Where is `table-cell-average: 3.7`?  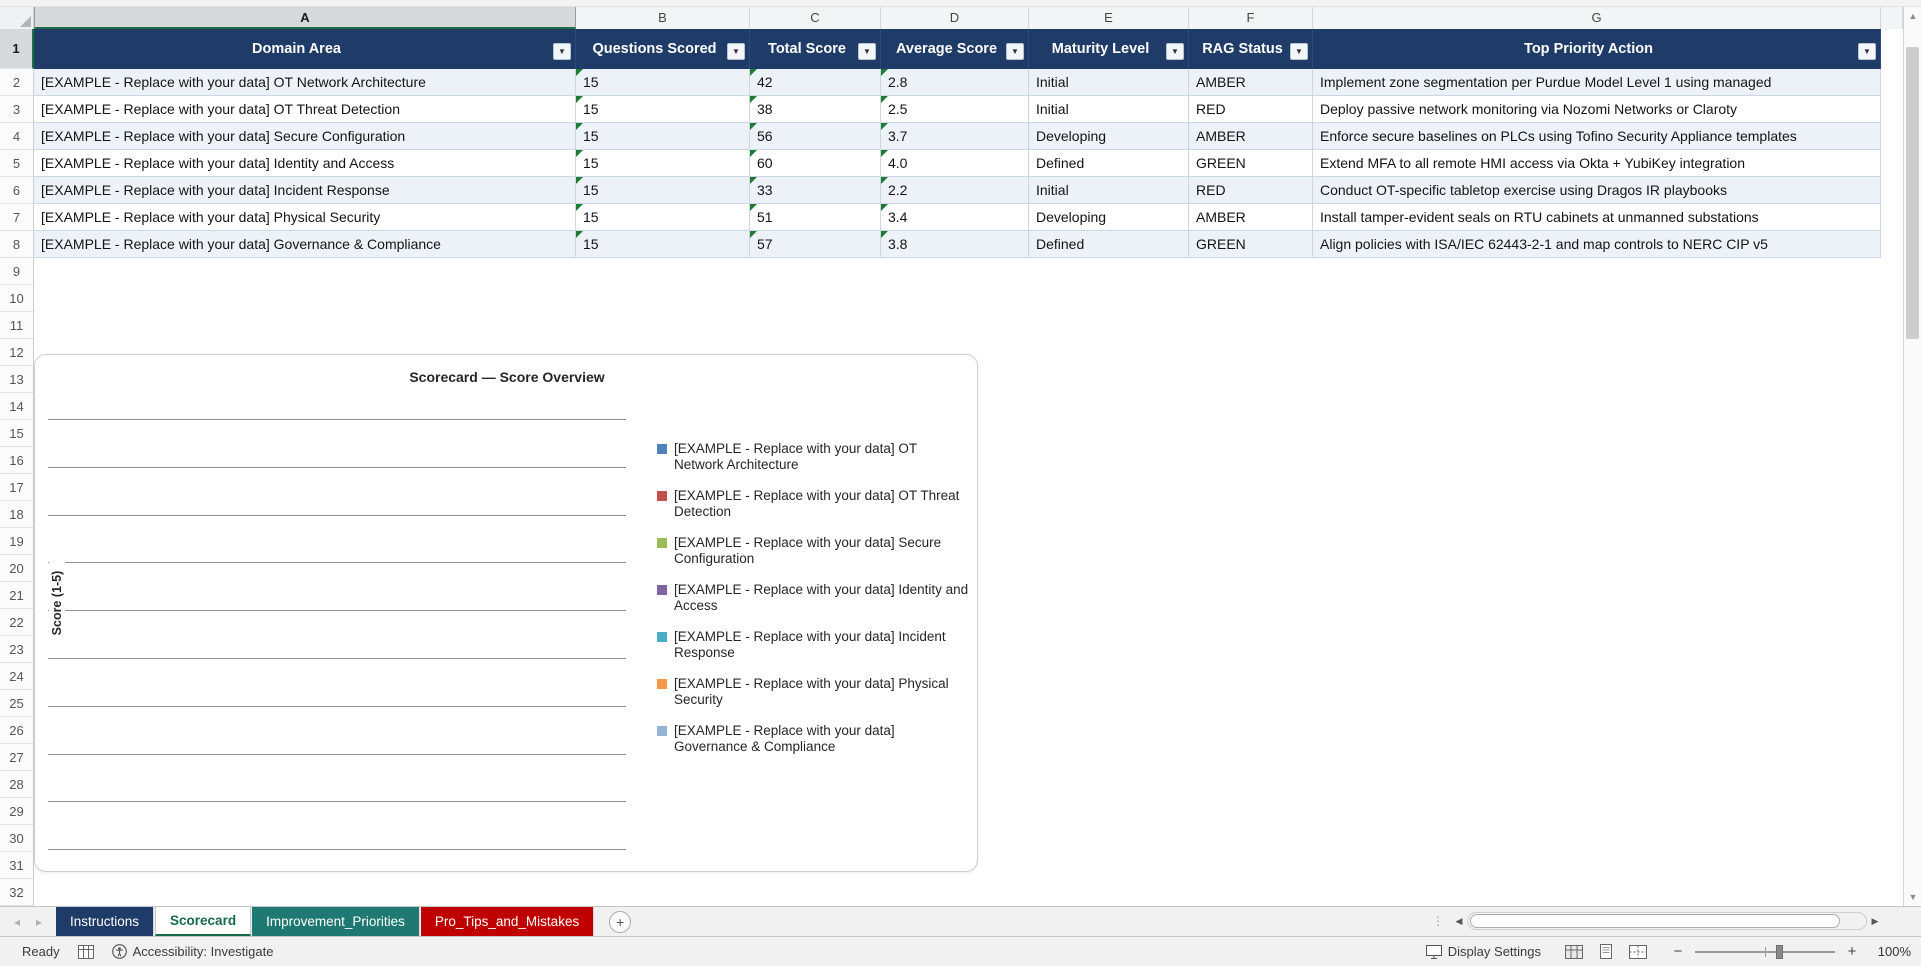 table-cell-average: 3.7 is located at coordinates (955, 136).